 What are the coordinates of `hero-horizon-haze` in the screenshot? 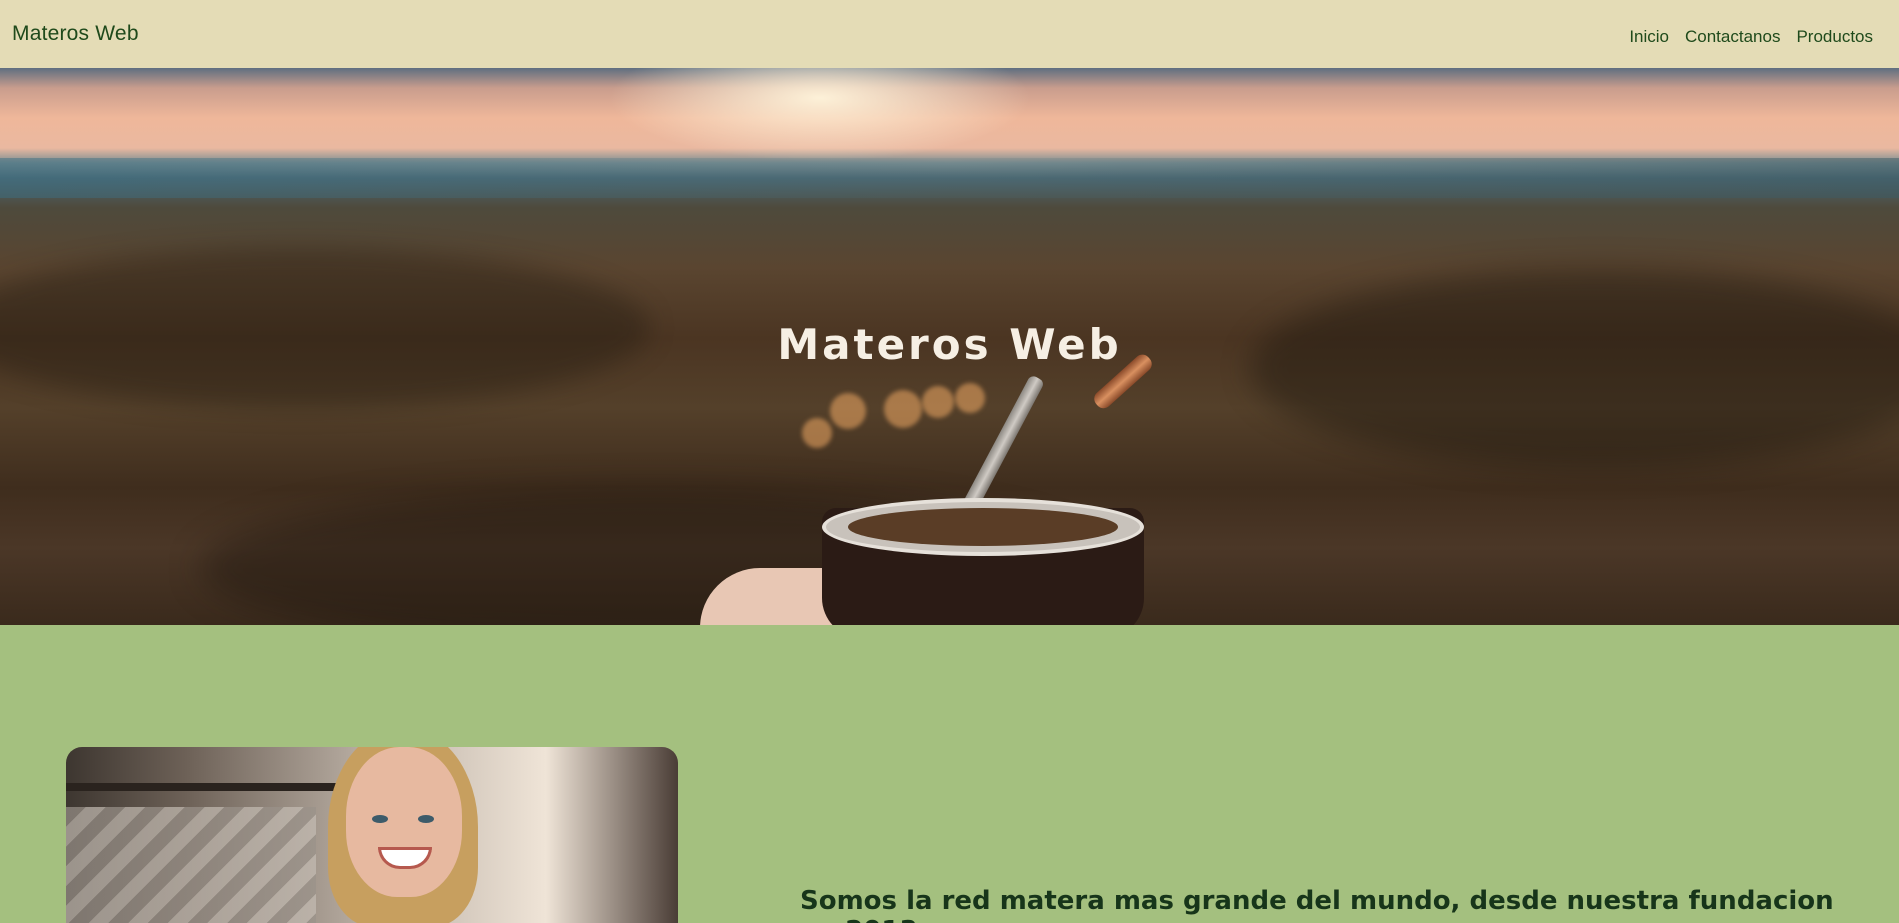 It's located at (949, 178).